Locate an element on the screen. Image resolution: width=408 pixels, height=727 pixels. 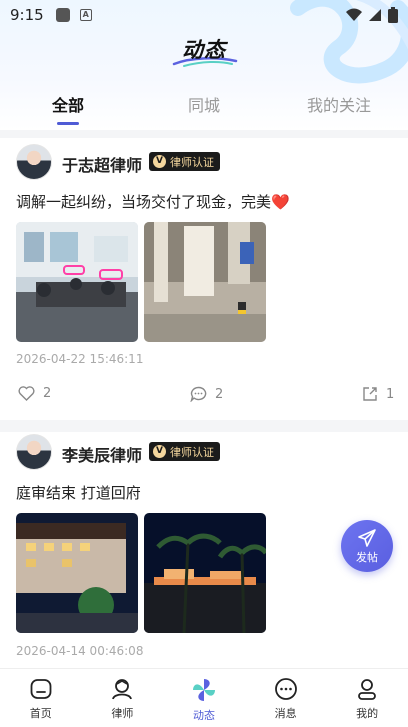
like-count: 2 is located at coordinates (47, 393).